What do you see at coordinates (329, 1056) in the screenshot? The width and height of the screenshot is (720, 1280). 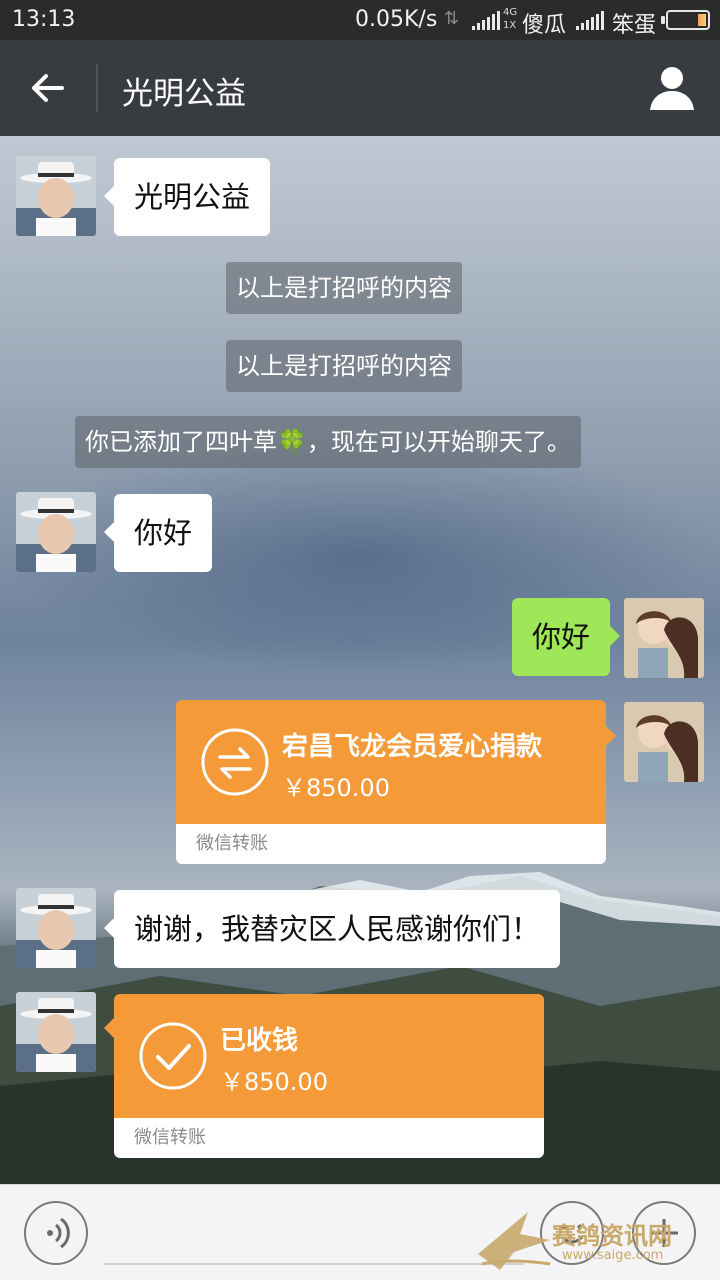 I see `transfer-card-top: 已收钱 ￥850.00` at bounding box center [329, 1056].